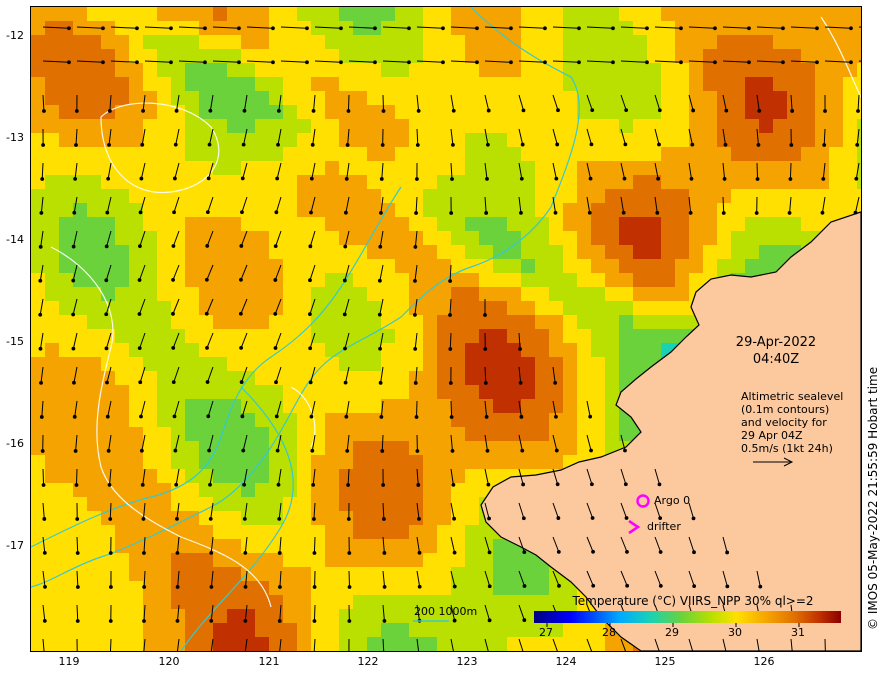 The width and height of the screenshot is (880, 680). Describe the element at coordinates (467, 661) in the screenshot. I see `x-tick-label: 123` at that location.